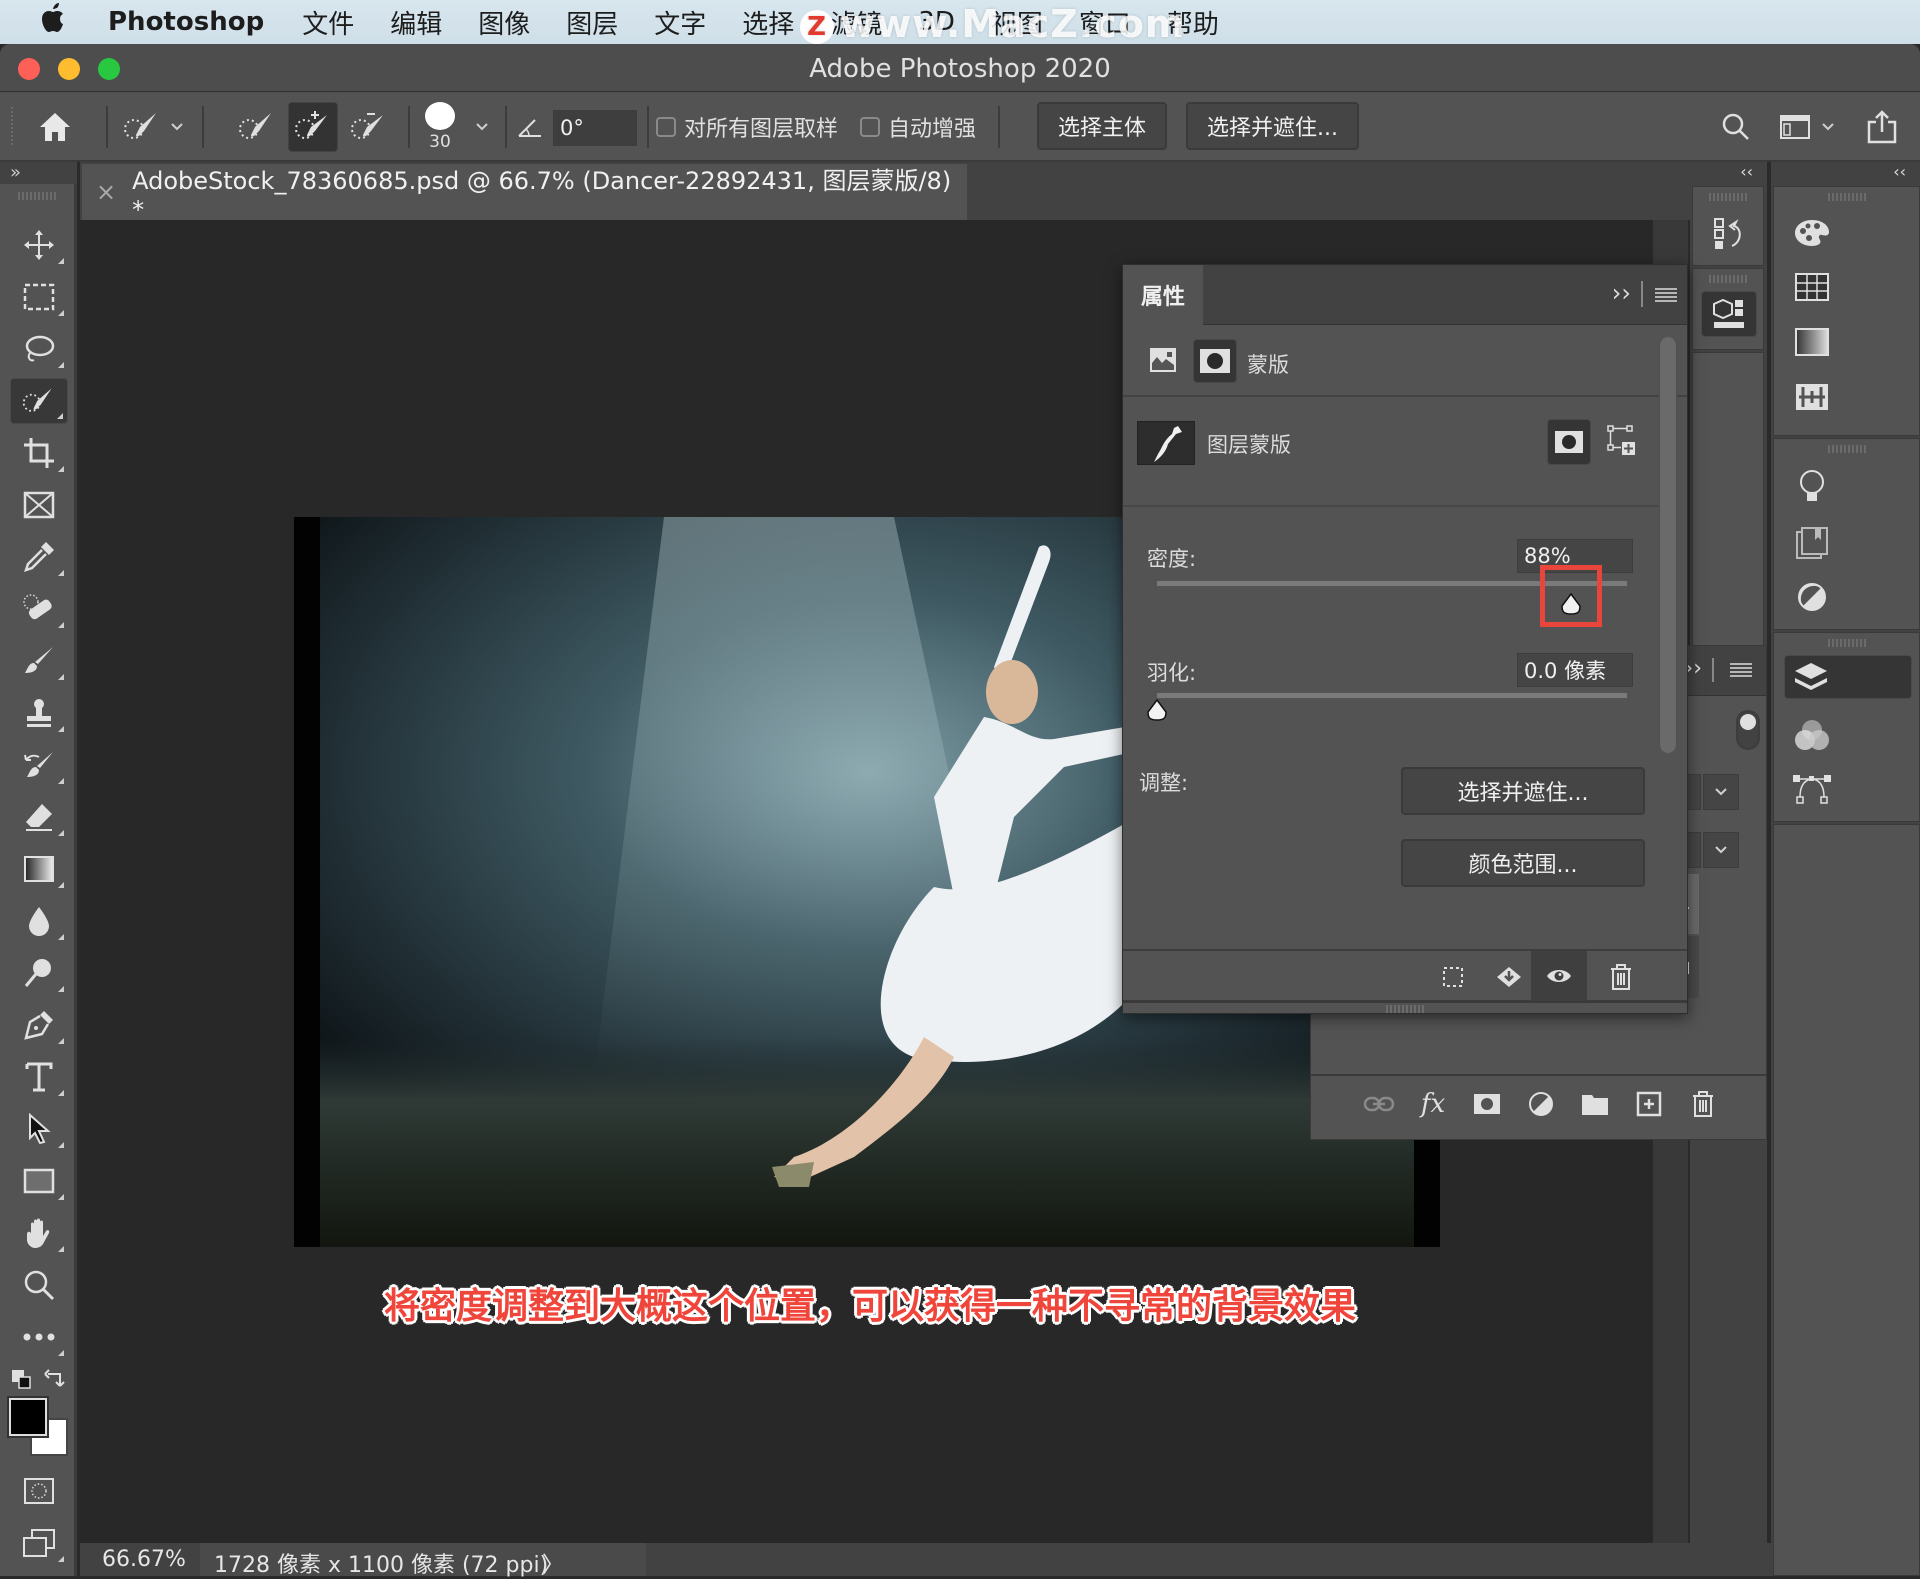 The image size is (1920, 1579). I want to click on default-colors-button, so click(21, 1379).